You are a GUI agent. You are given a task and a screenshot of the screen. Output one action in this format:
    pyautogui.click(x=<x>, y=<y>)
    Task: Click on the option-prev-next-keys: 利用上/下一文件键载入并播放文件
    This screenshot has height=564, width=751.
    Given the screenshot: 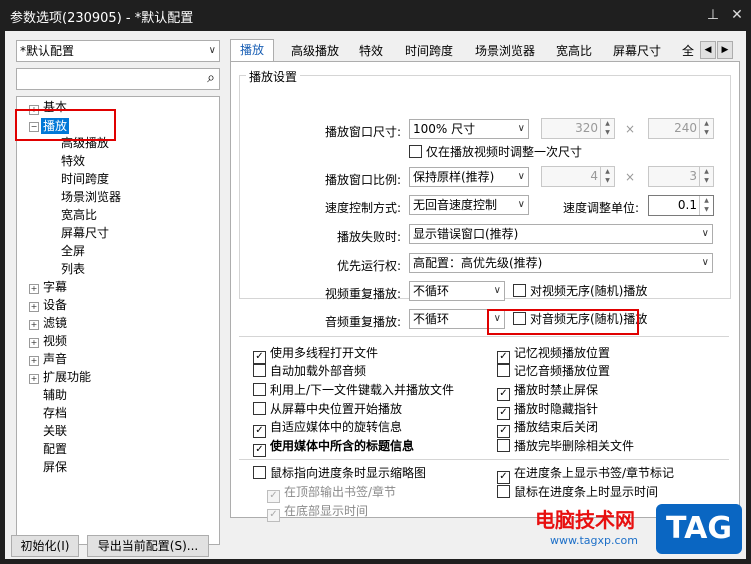 What is the action you would take?
    pyautogui.click(x=353, y=390)
    